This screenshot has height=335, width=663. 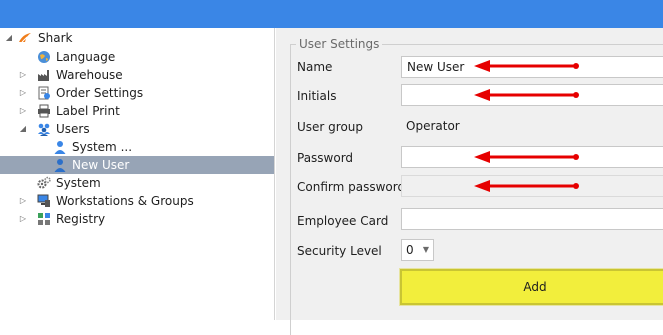 I want to click on printer-icon, so click(x=44, y=111).